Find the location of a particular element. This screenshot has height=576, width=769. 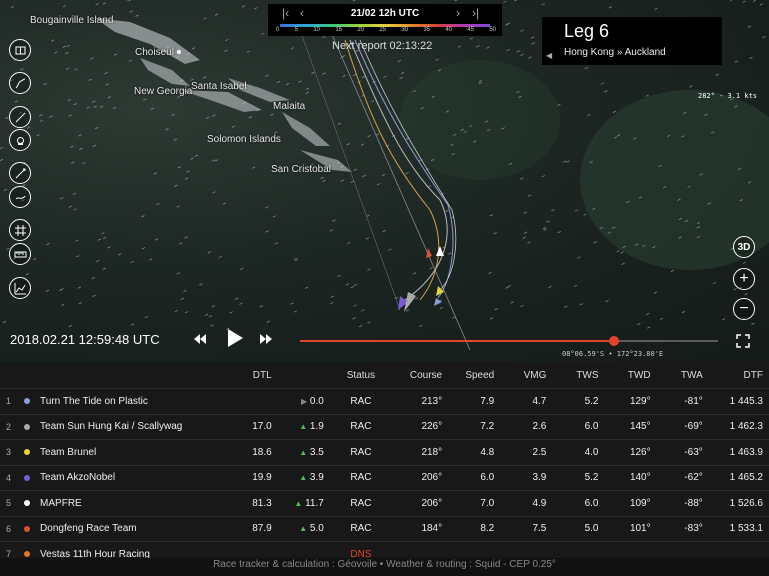

3d-view-button: 3D is located at coordinates (744, 247).